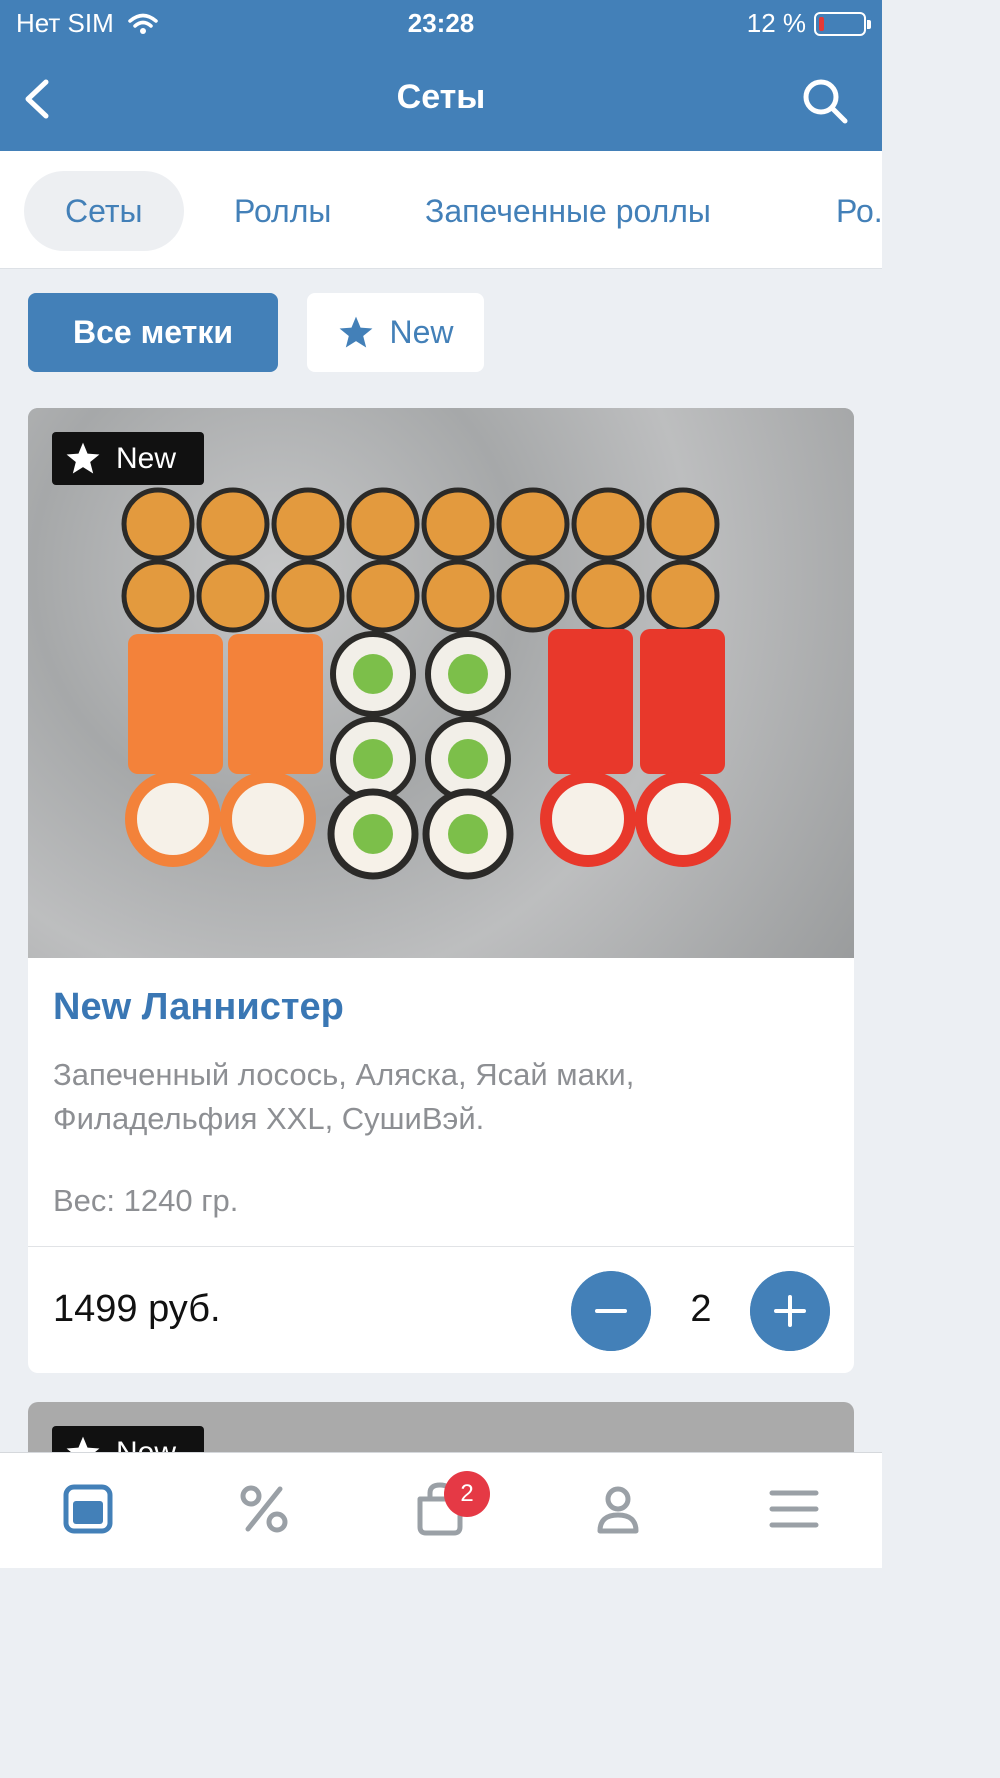 This screenshot has height=1778, width=1000. What do you see at coordinates (146, 1200) in the screenshot?
I see `product-weight: Вес: 1240 гр.` at bounding box center [146, 1200].